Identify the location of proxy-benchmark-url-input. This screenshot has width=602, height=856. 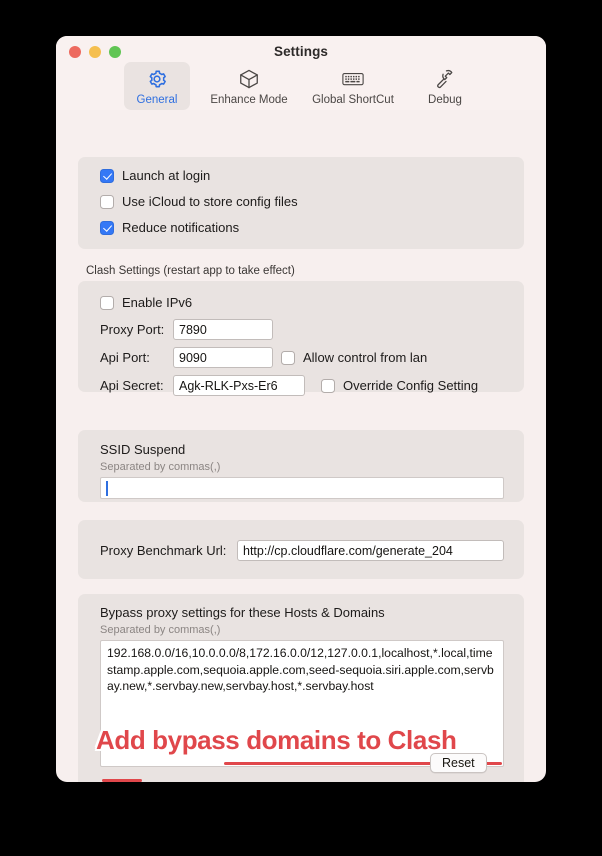
(370, 550).